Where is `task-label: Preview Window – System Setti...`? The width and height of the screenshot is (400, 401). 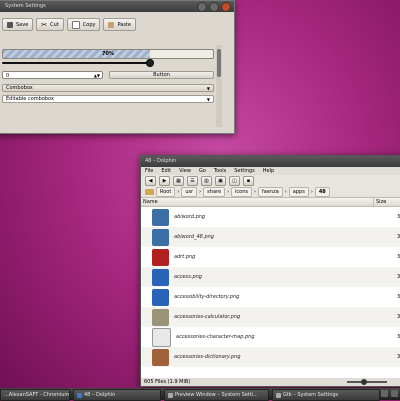 task-label: Preview Window – System Setti... is located at coordinates (217, 395).